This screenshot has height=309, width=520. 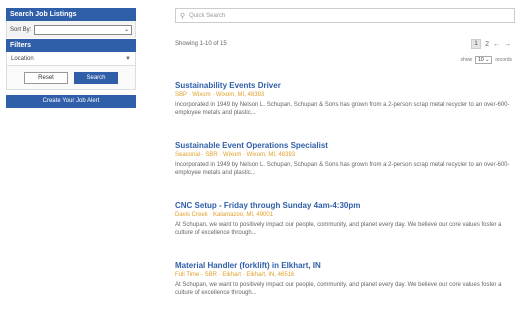 What do you see at coordinates (507, 44) in the screenshot?
I see `arrow-right-icon: →` at bounding box center [507, 44].